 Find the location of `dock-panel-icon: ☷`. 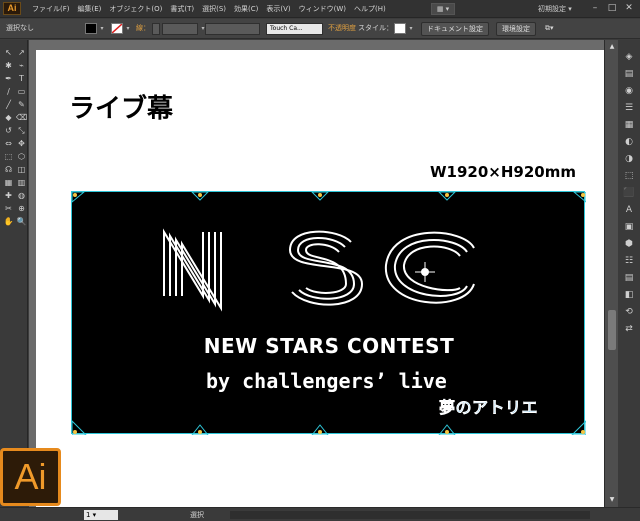

dock-panel-icon: ☷ is located at coordinates (629, 261).